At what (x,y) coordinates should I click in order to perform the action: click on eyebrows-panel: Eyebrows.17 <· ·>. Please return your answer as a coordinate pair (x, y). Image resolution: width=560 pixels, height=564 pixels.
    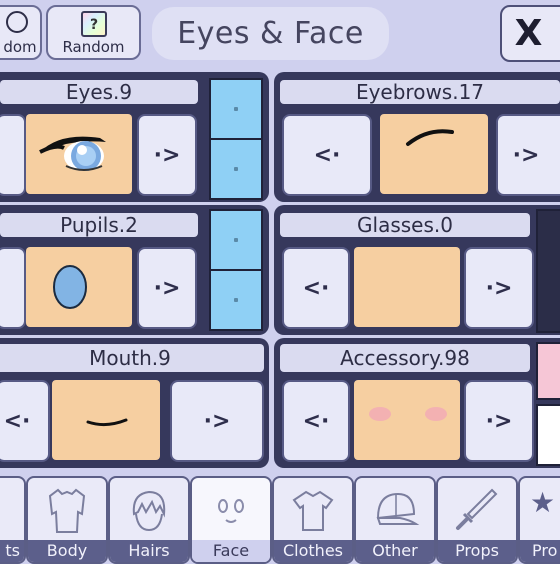
    Looking at the image, I should click on (417, 137).